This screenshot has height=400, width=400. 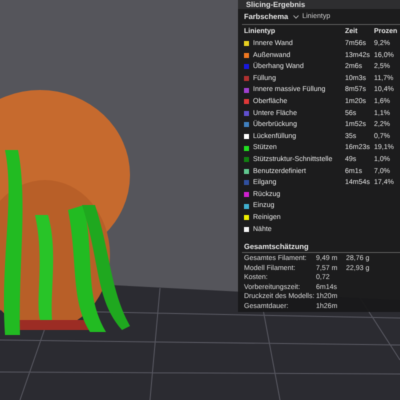 I want to click on chevron-down-icon, so click(x=296, y=16).